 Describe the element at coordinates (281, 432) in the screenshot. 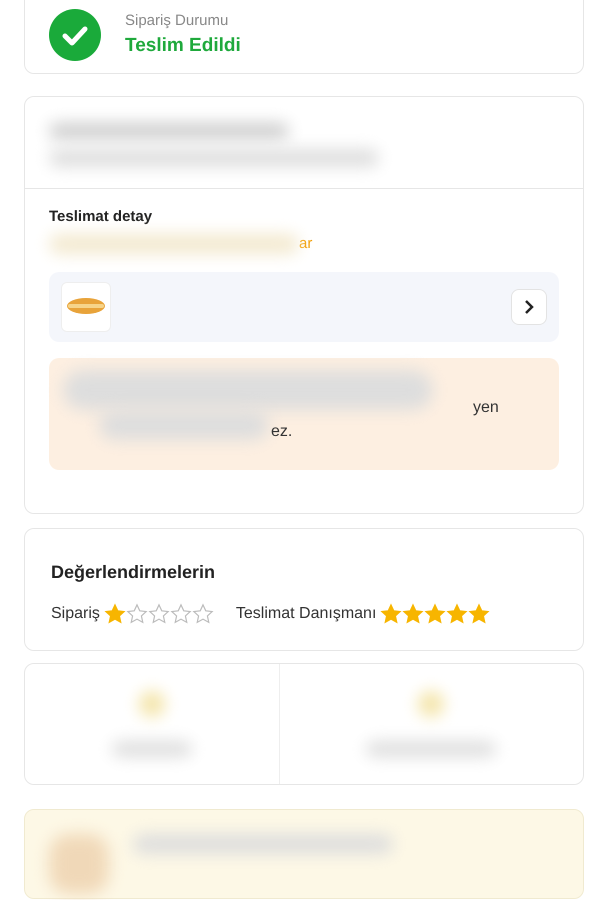

I see `notice-text: ez.` at that location.